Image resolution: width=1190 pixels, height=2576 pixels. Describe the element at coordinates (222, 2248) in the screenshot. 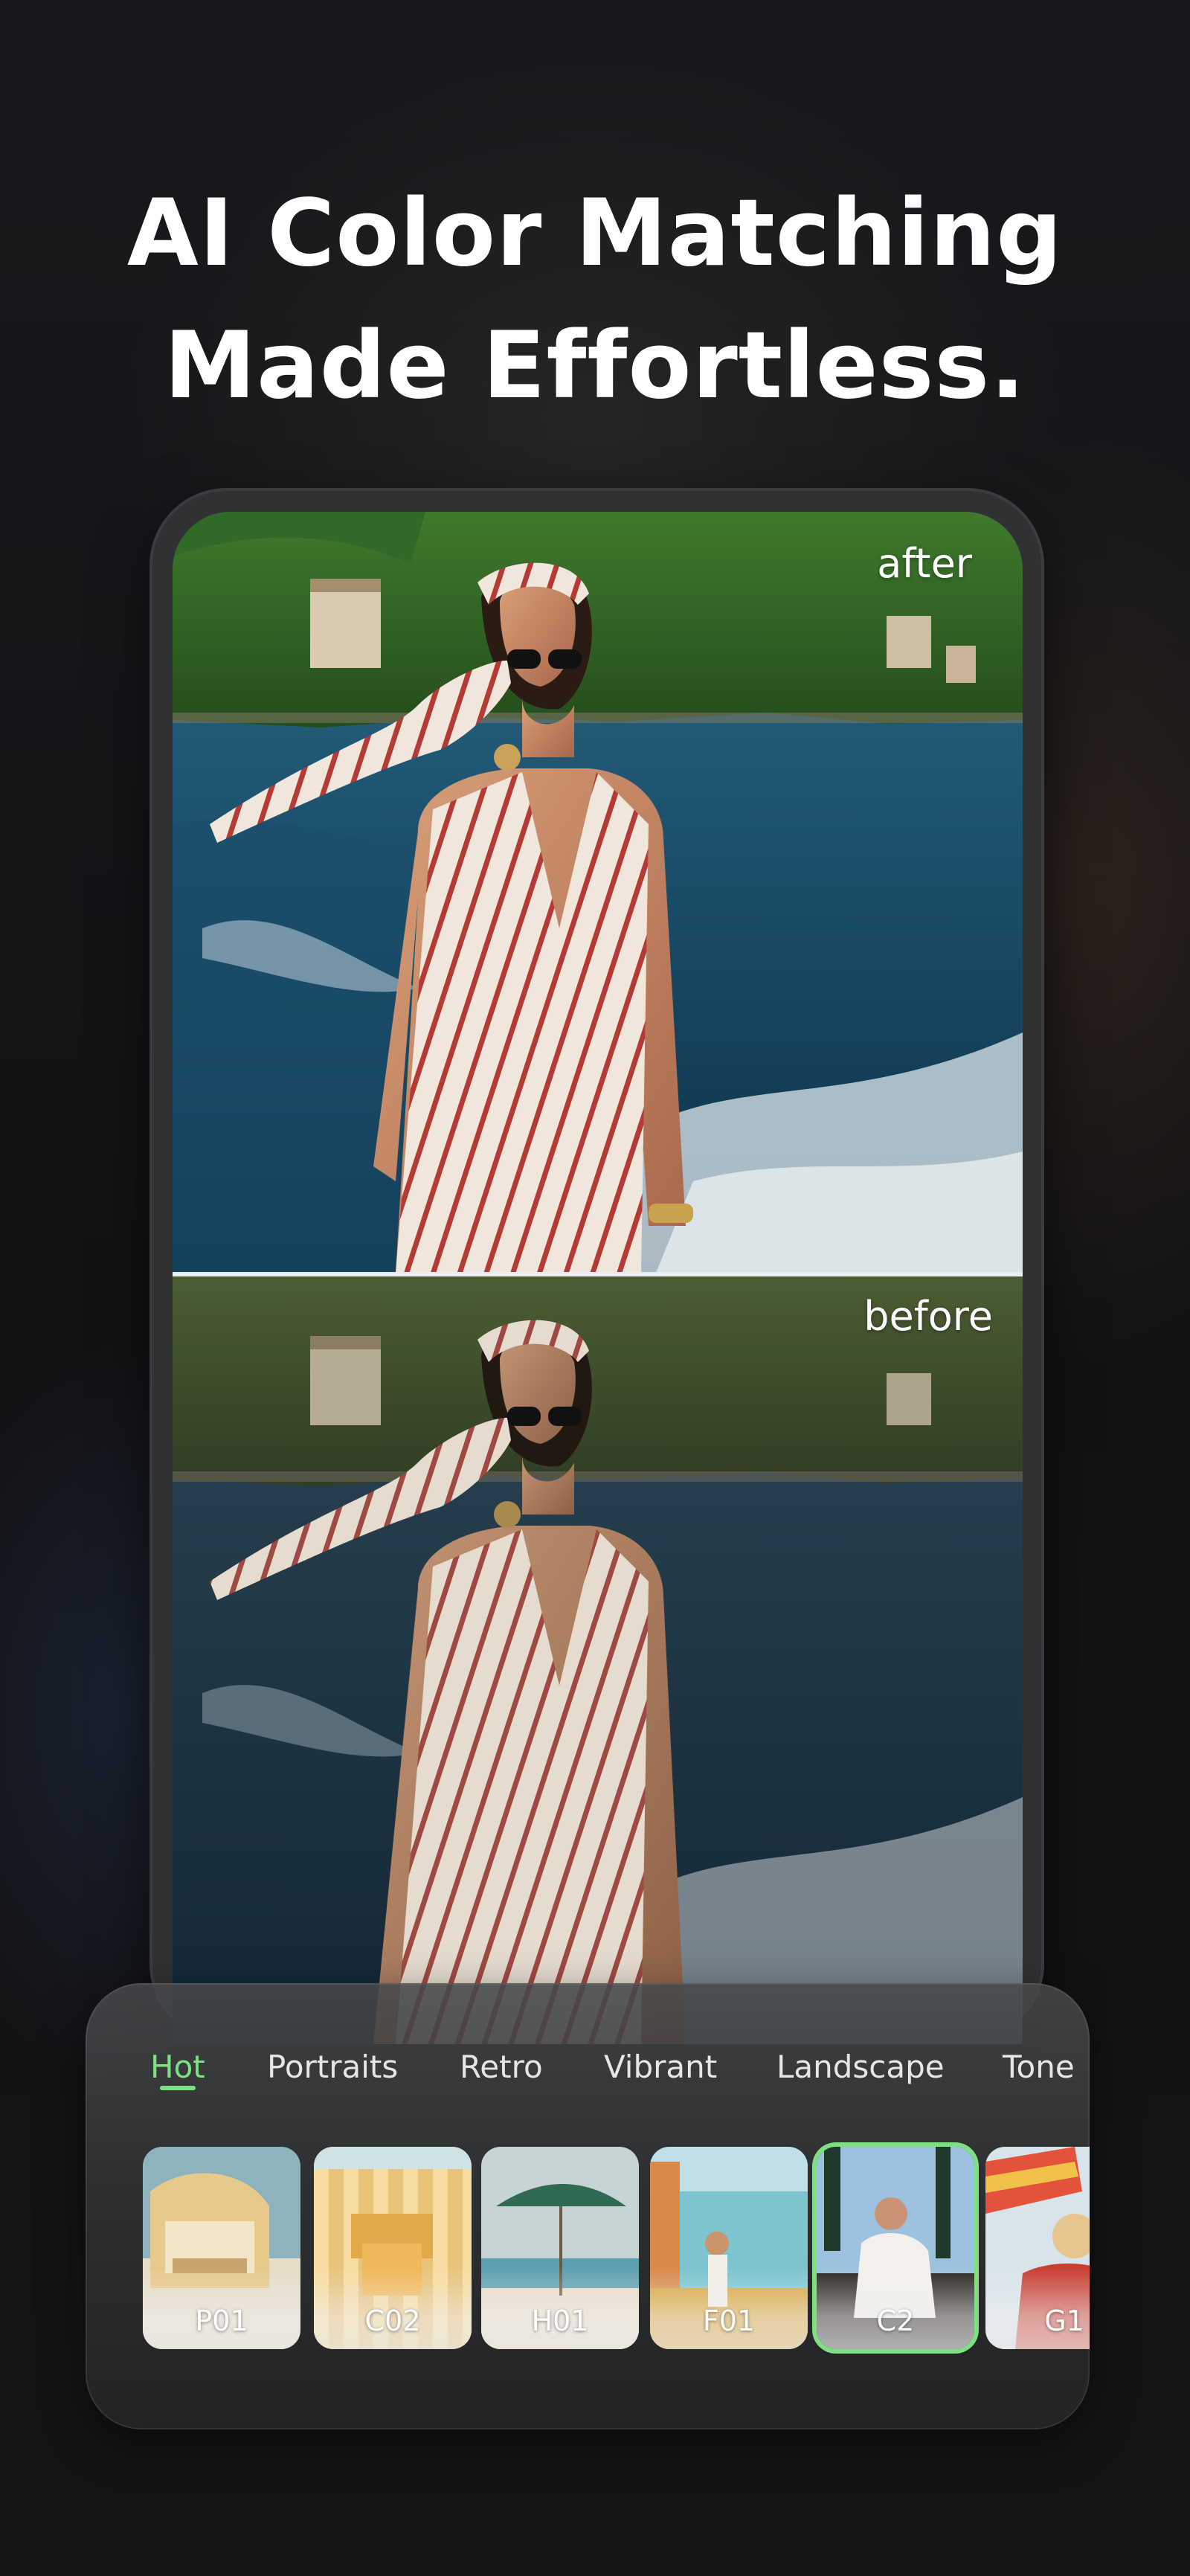

I see `preset-thumb-p01: P01` at that location.